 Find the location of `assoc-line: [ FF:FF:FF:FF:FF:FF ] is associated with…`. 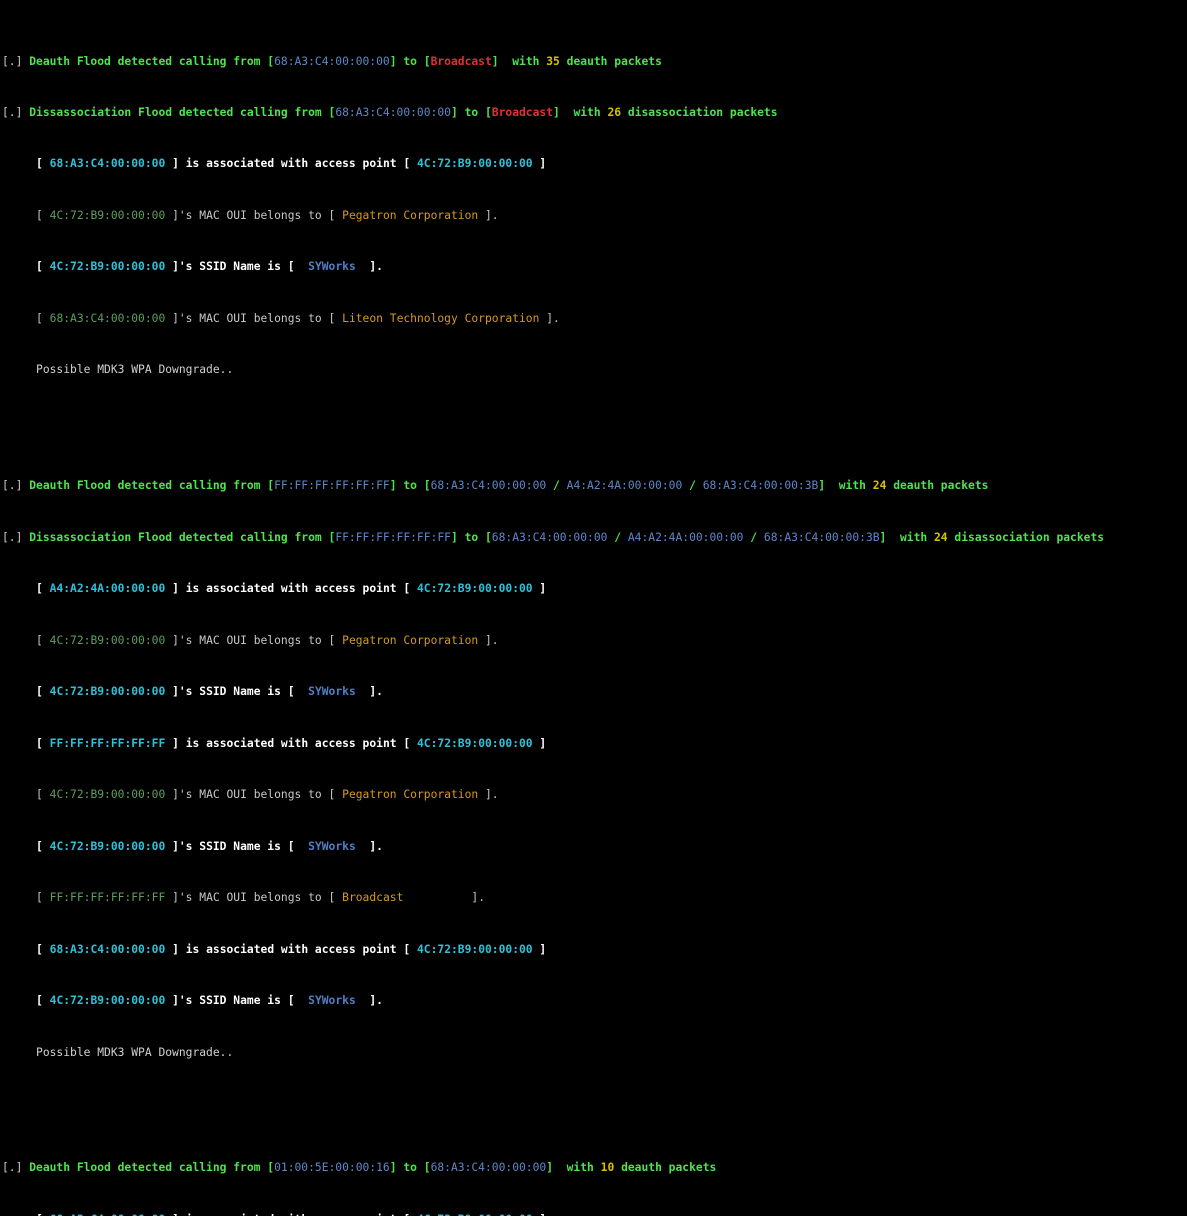

assoc-line: [ FF:FF:FF:FF:FF:FF ] is associated with… is located at coordinates (291, 743).